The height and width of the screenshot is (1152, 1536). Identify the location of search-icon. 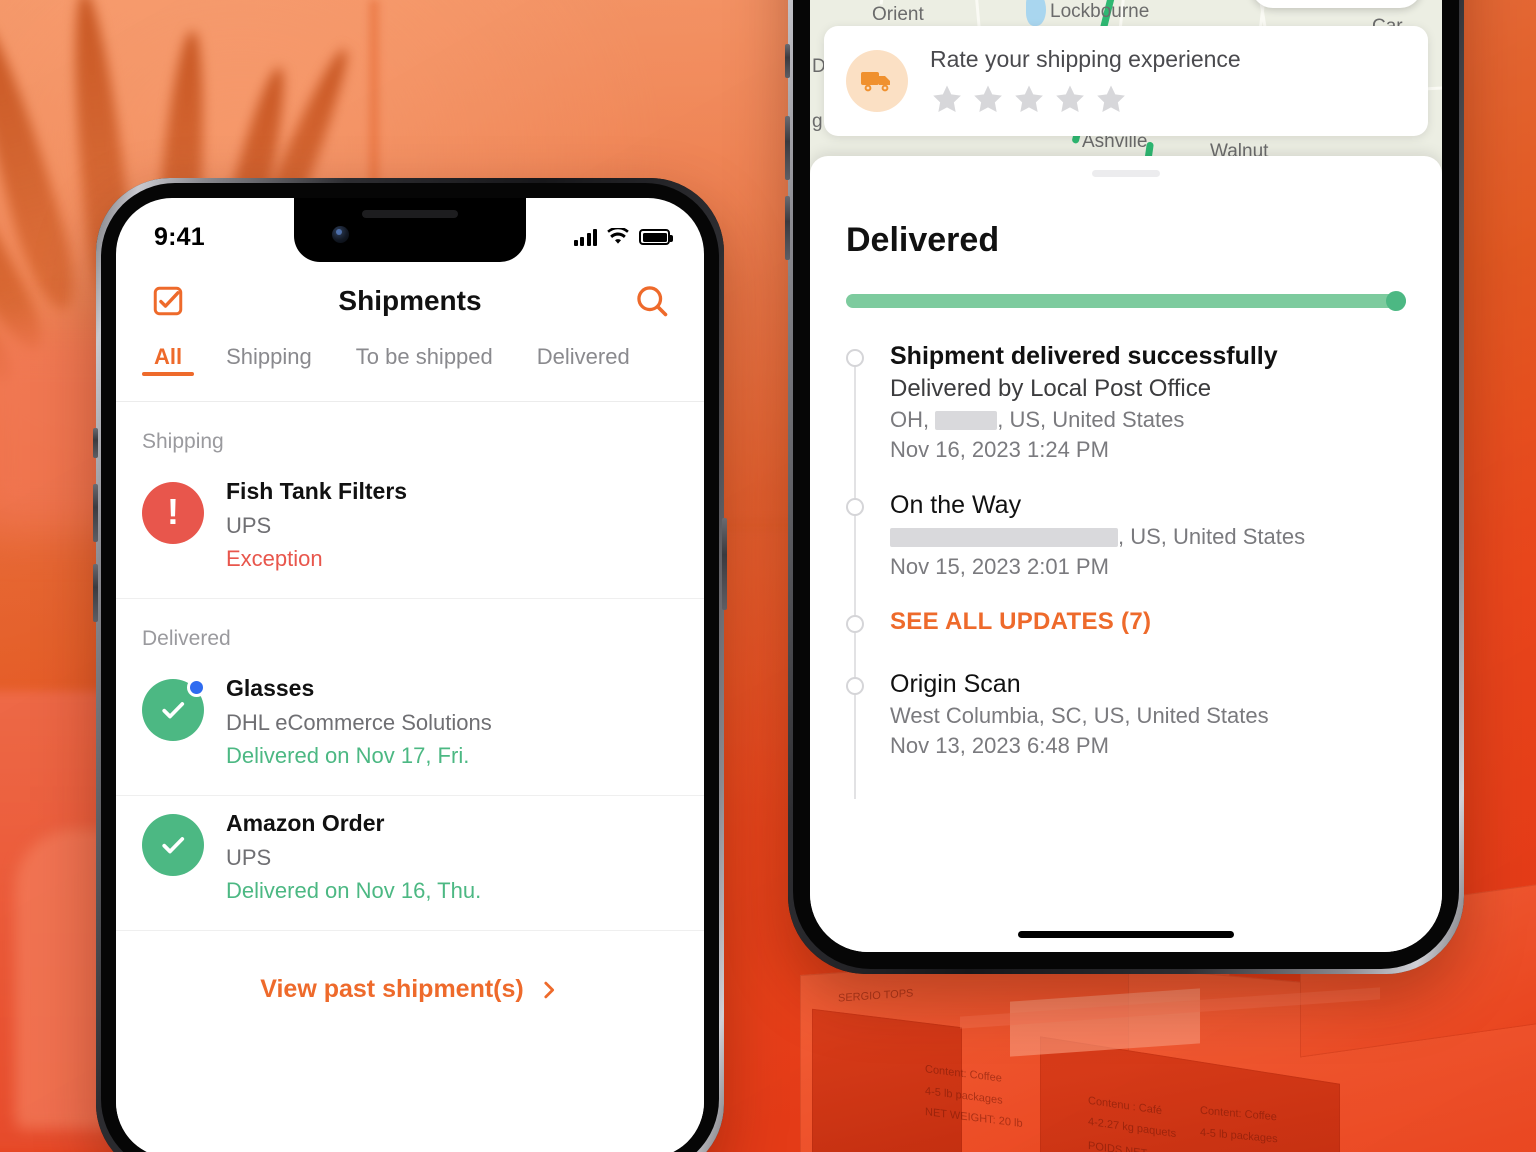
(652, 301).